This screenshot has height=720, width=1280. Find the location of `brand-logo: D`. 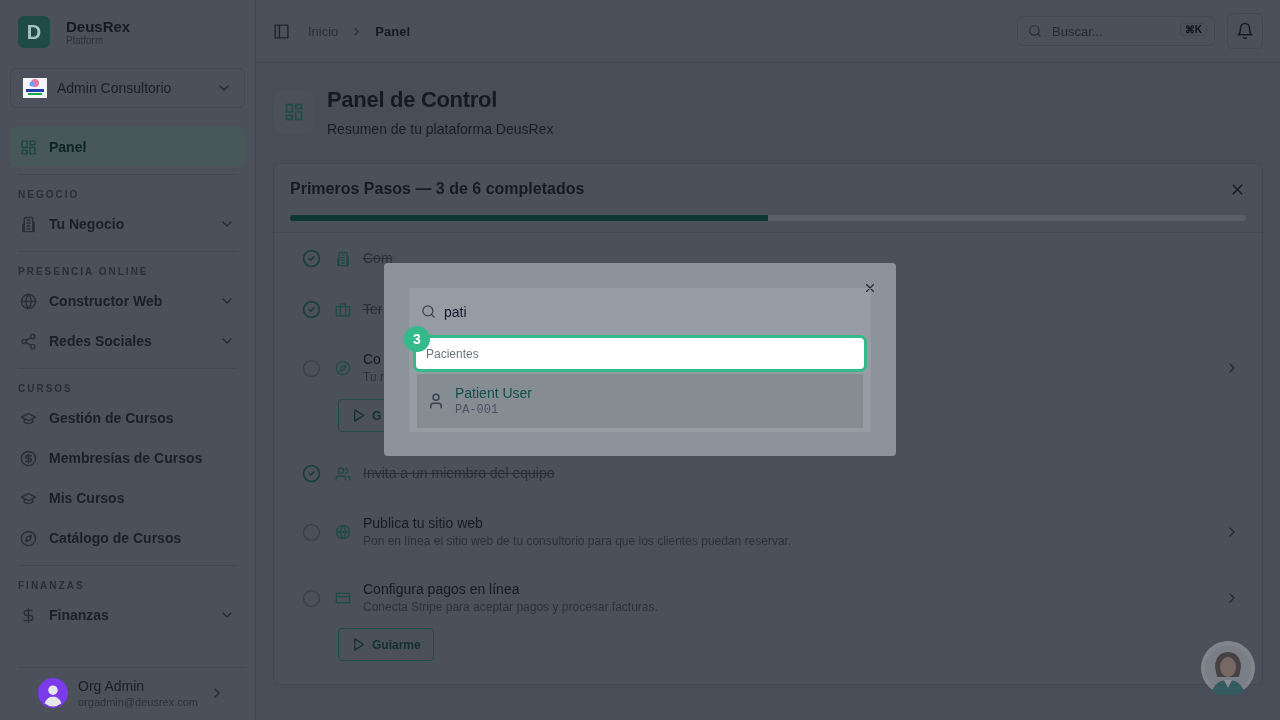

brand-logo: D is located at coordinates (34, 32).